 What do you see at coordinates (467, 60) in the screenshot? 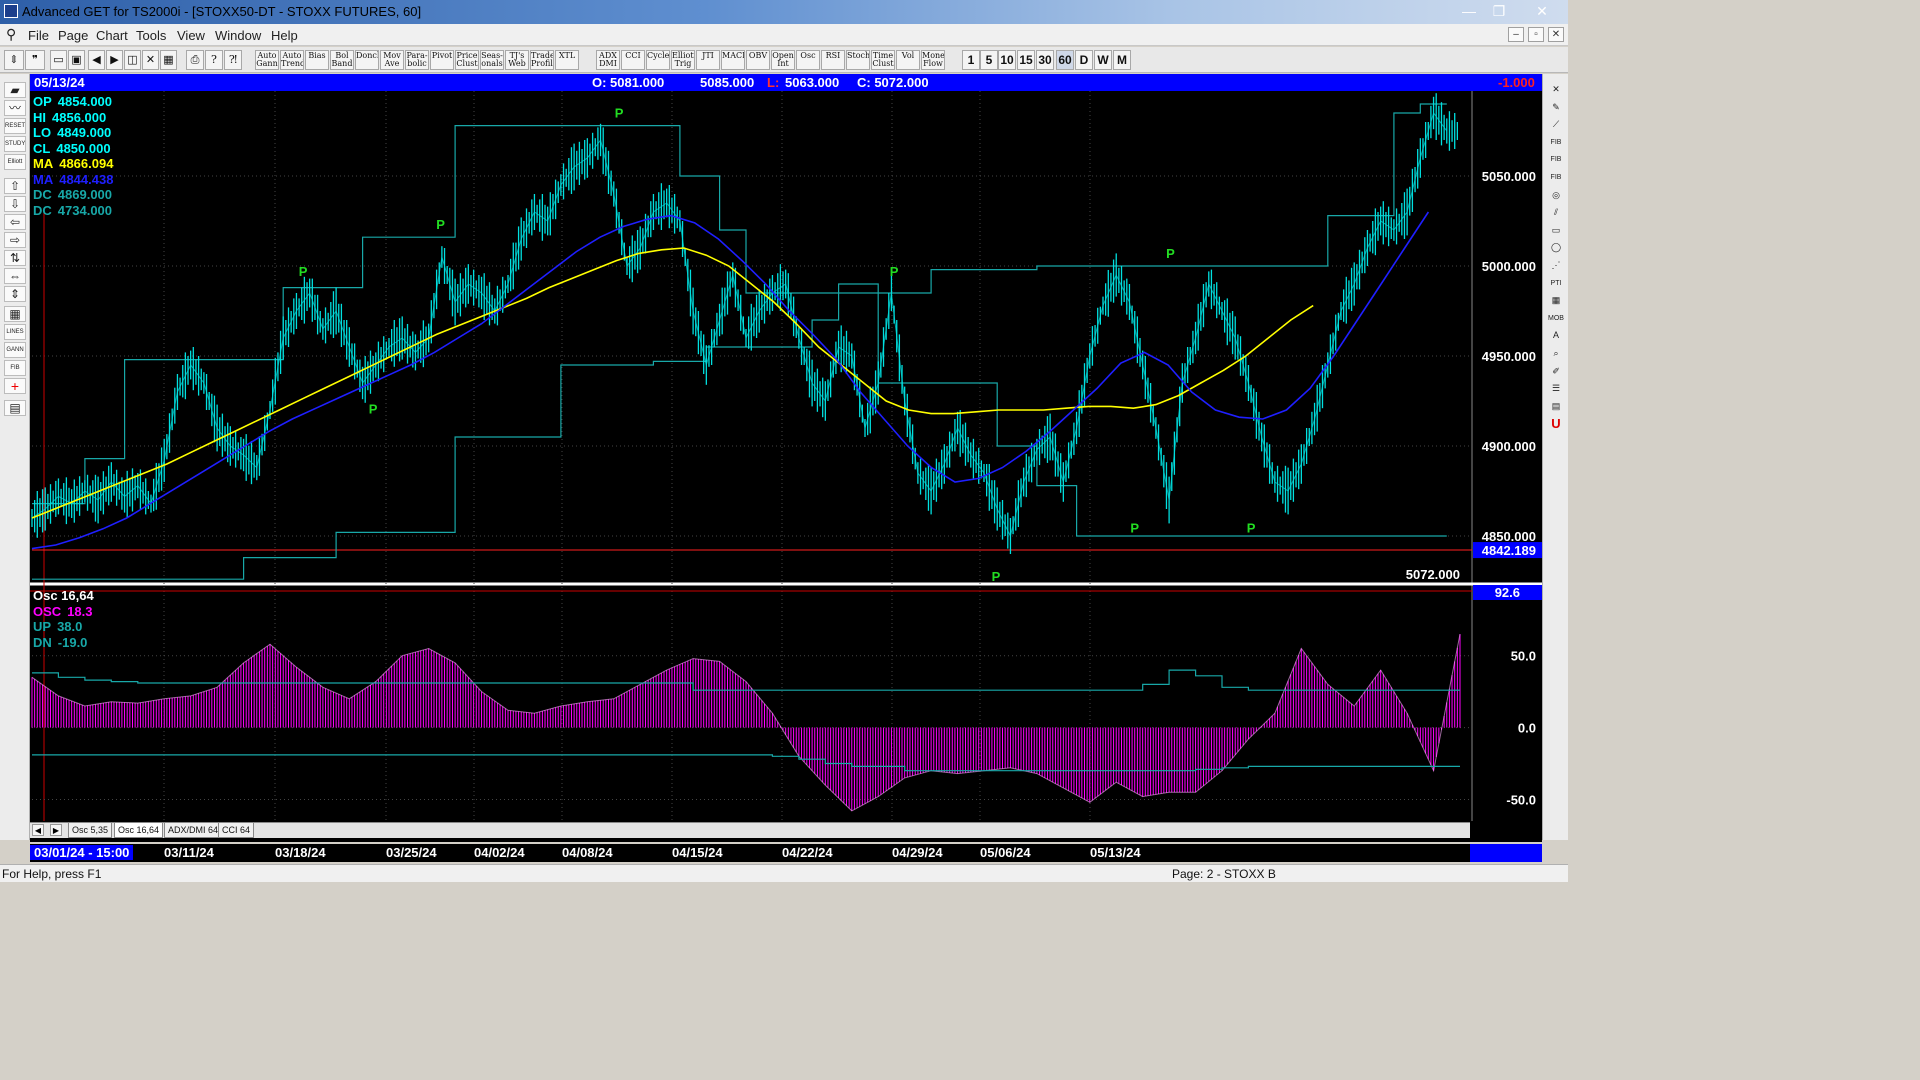
I see `study-button-price-clust: Price Clust` at bounding box center [467, 60].